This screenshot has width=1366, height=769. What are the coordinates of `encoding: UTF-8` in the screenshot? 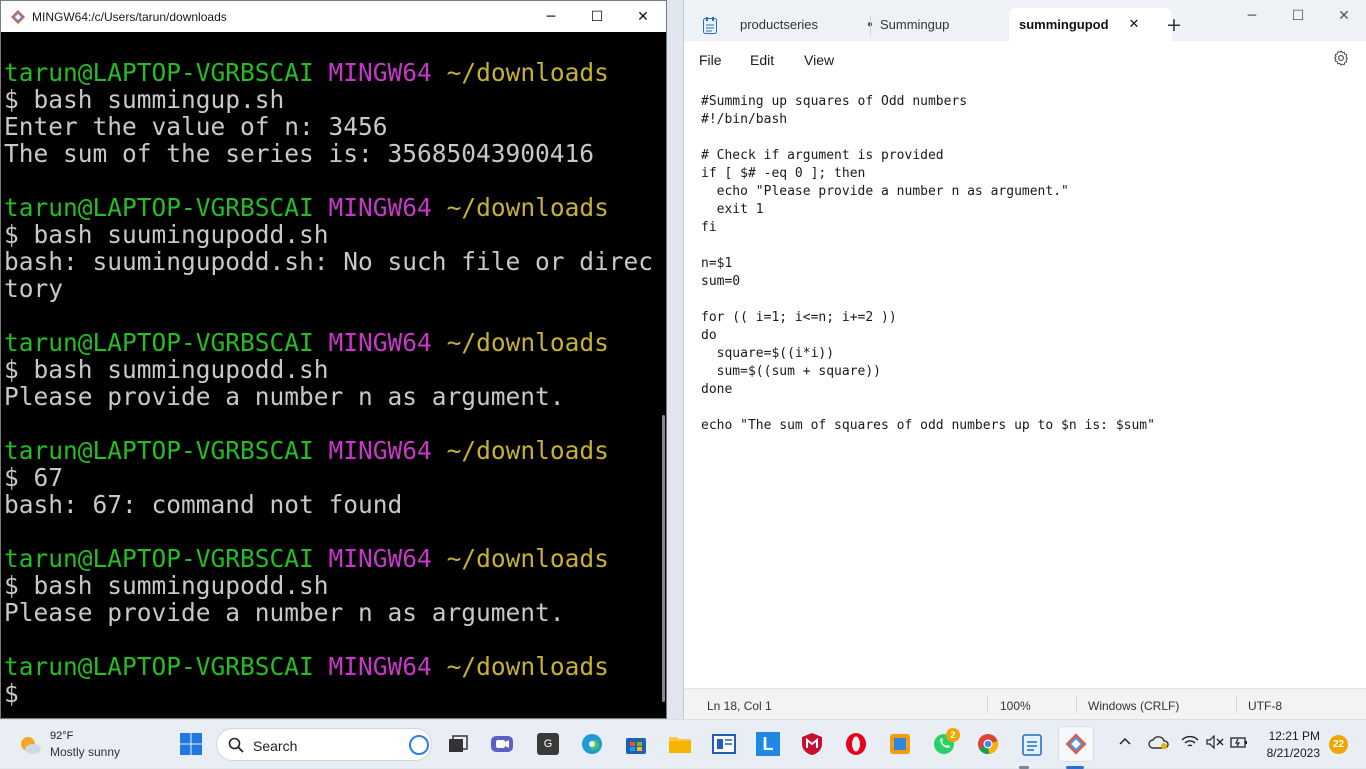 It's located at (1265, 706).